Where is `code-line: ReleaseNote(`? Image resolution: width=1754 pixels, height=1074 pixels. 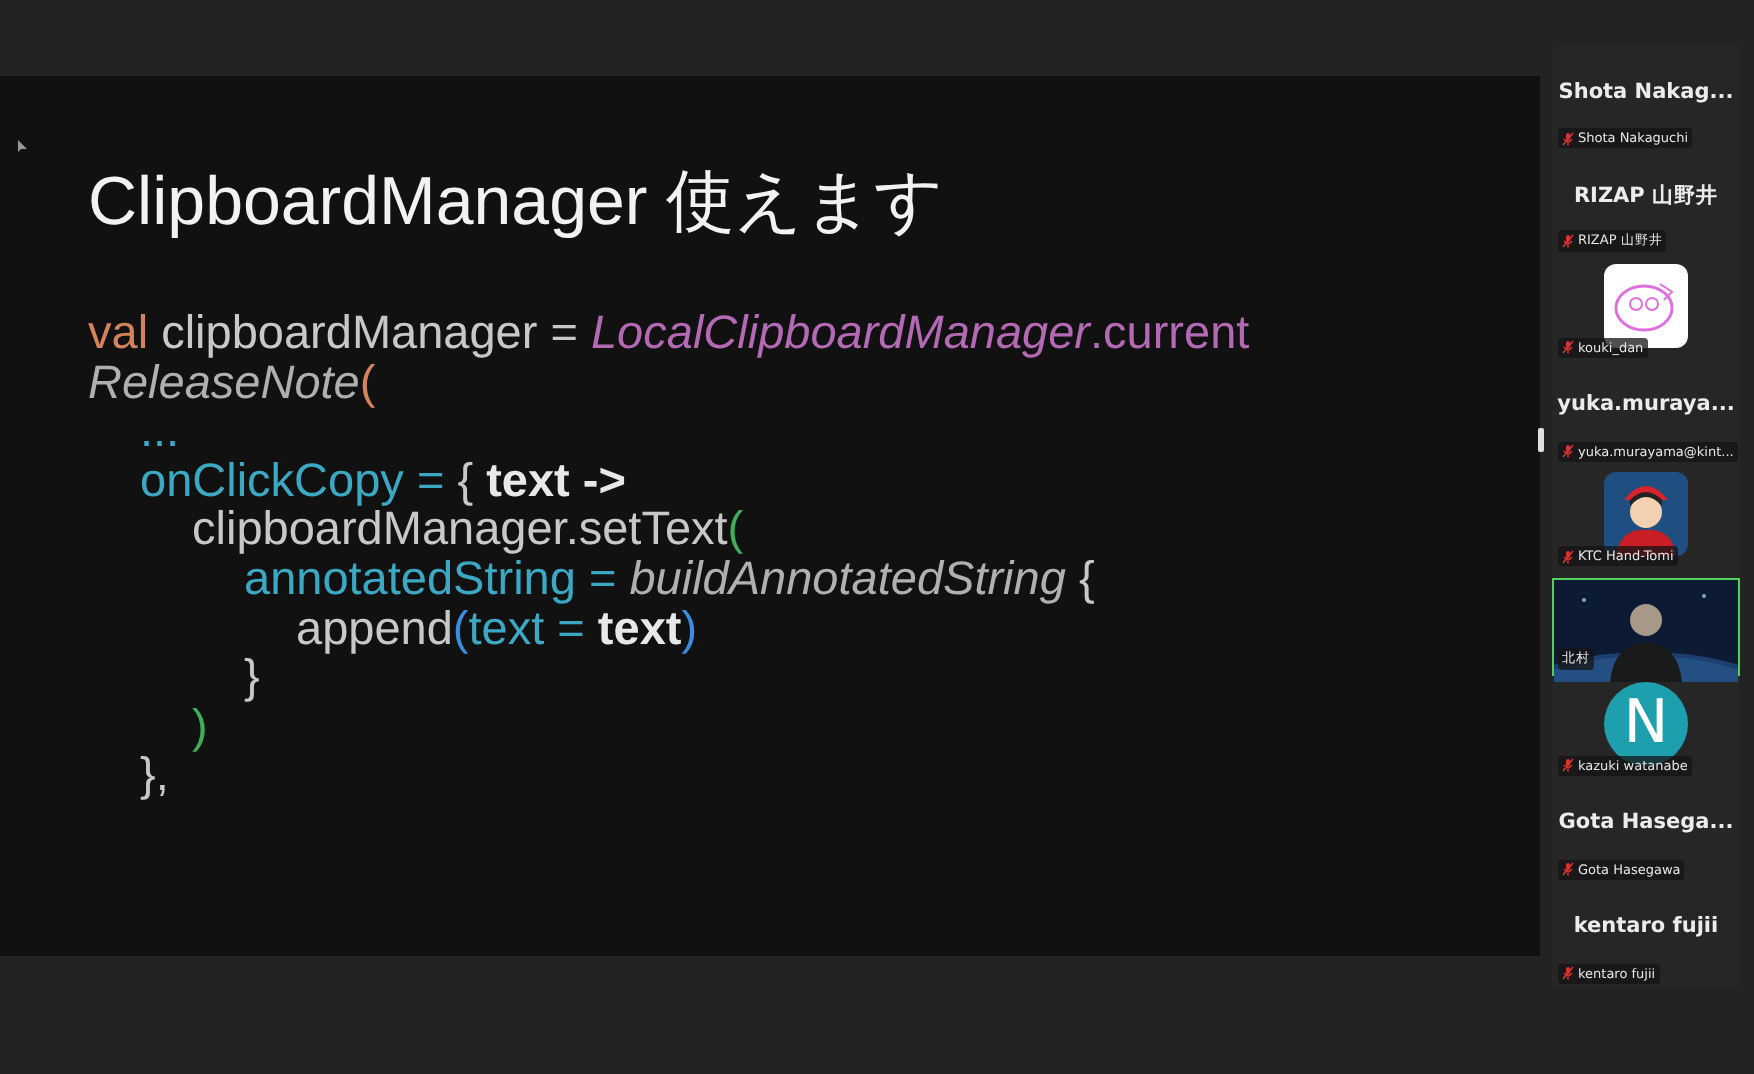 code-line: ReleaseNote( is located at coordinates (232, 382).